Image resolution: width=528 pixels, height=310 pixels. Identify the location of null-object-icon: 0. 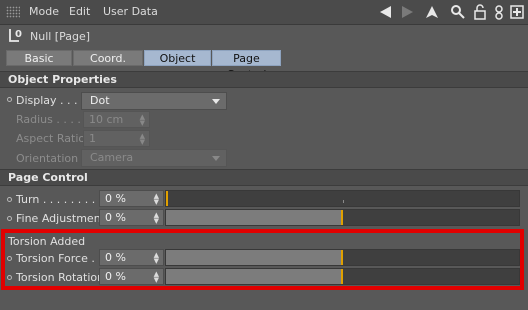
(16, 35).